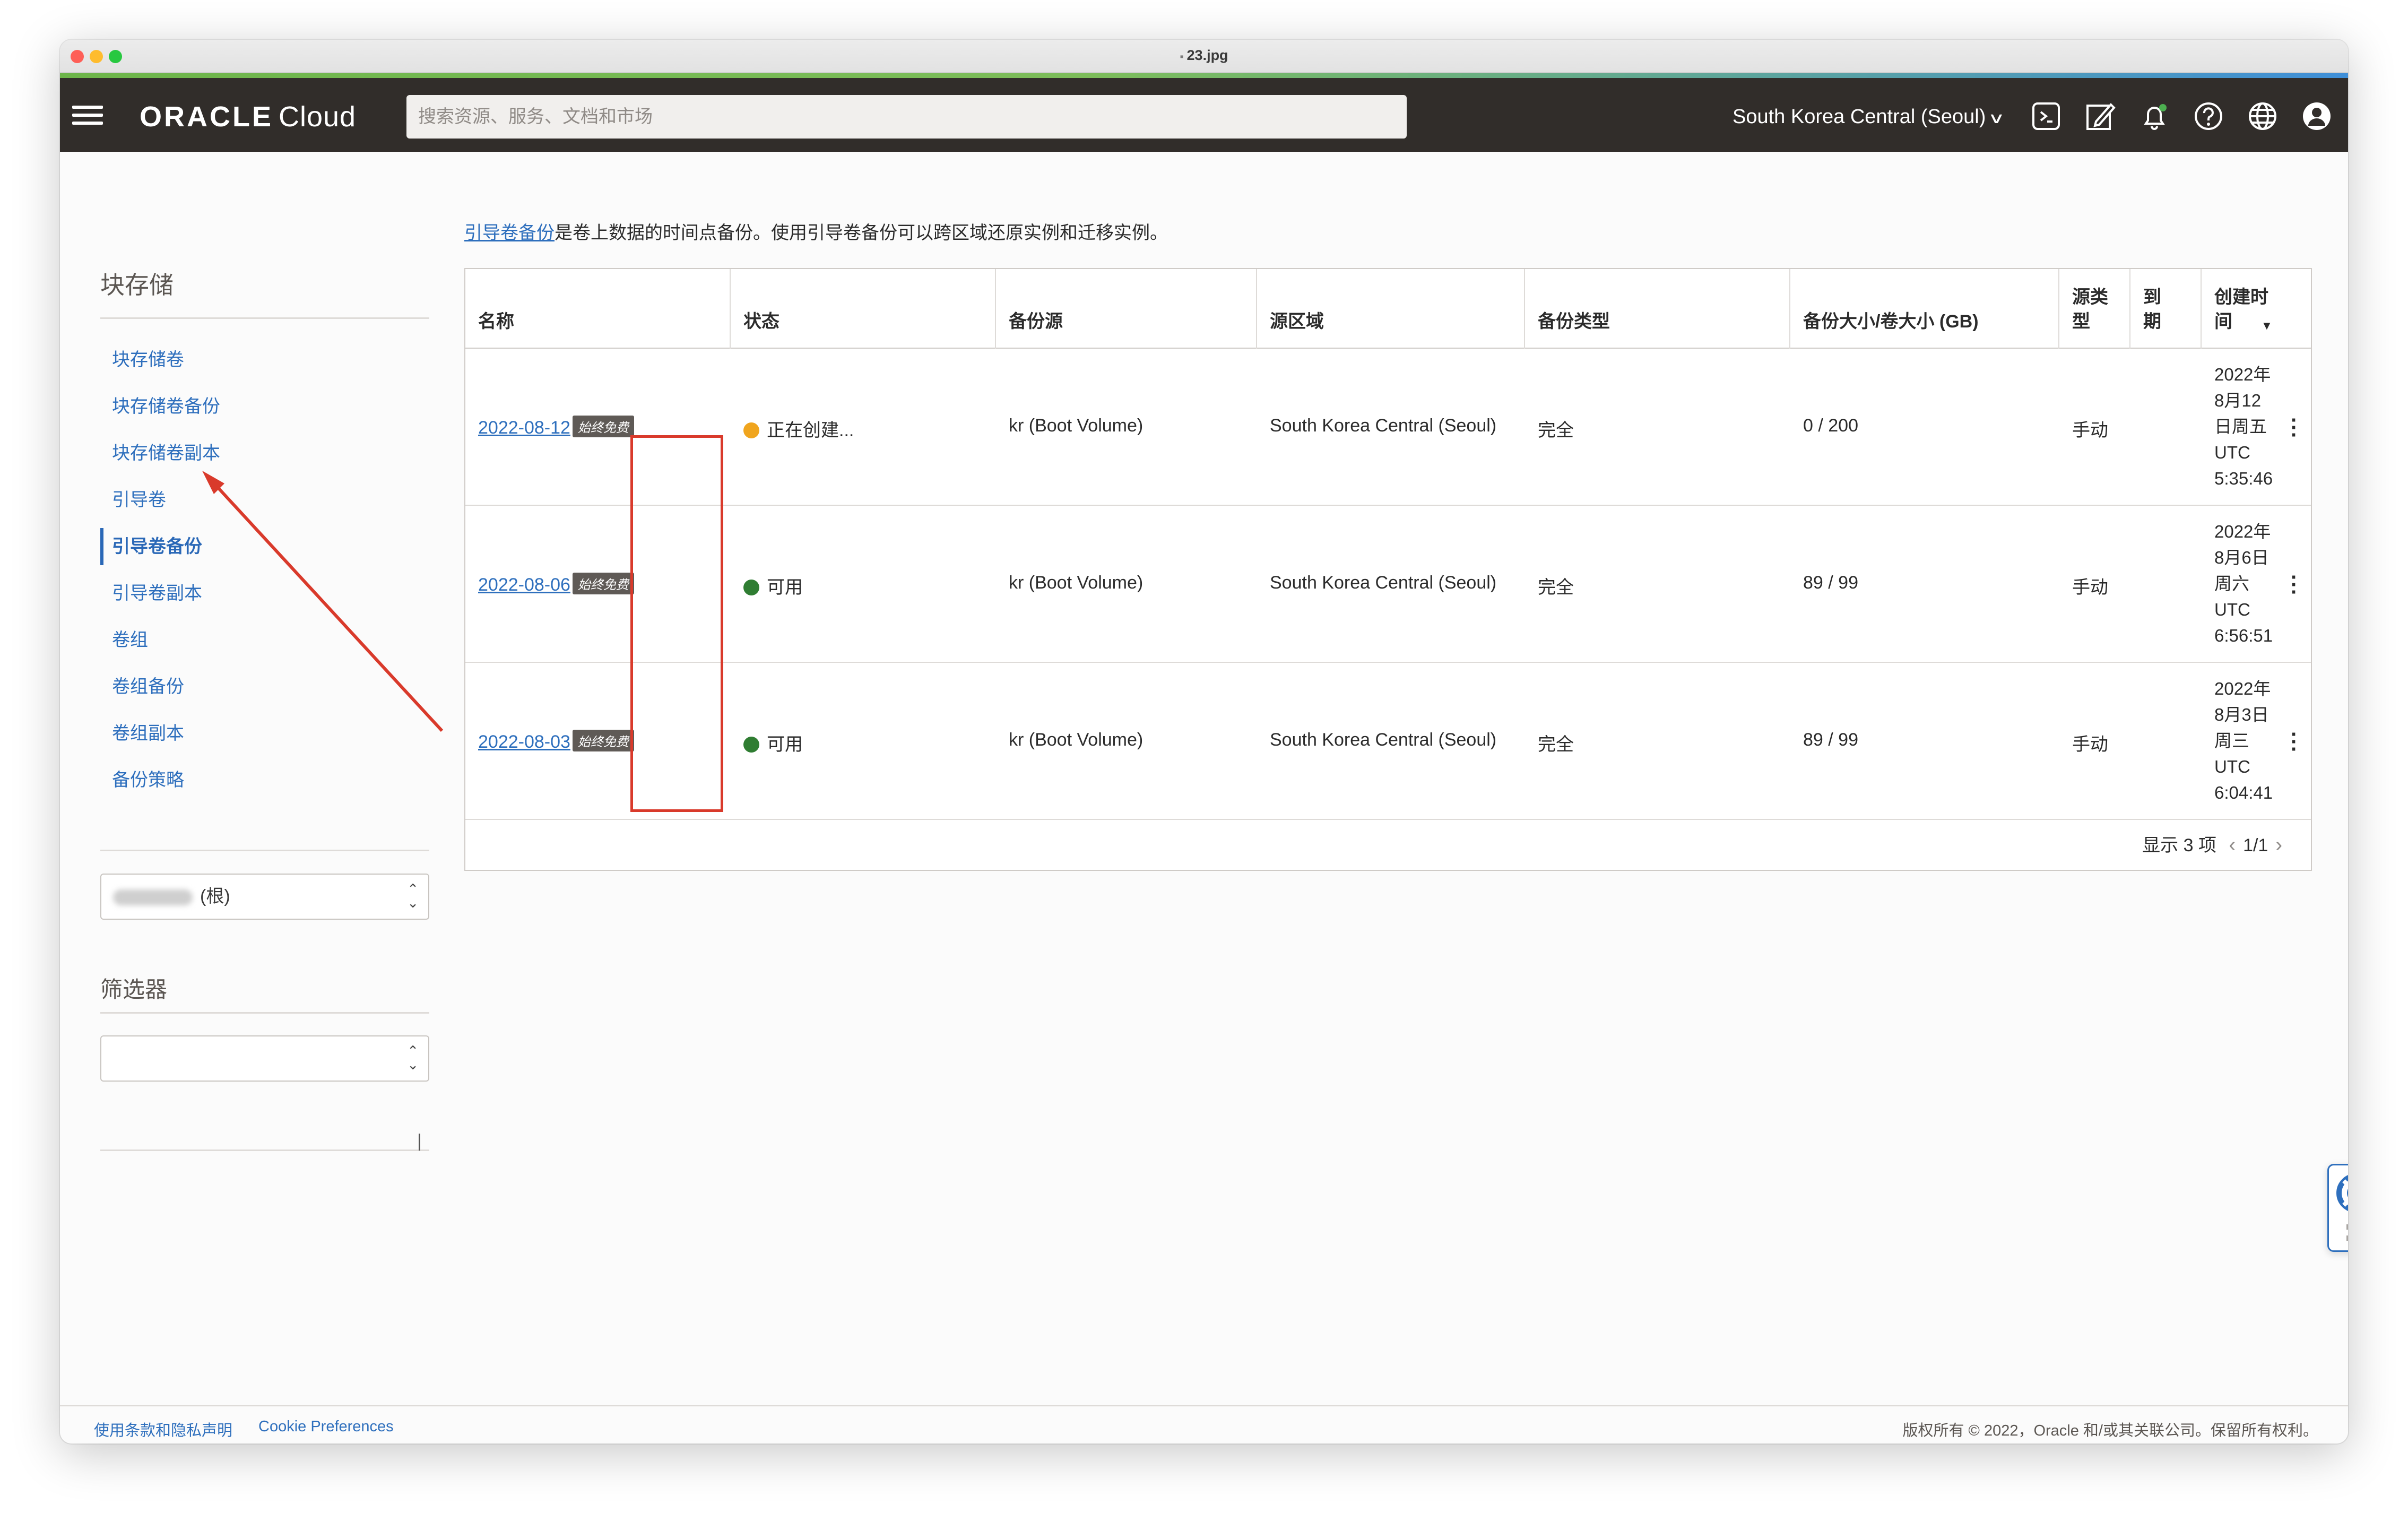 This screenshot has height=1521, width=2408. Describe the element at coordinates (2100, 116) in the screenshot. I see `edit-icon` at that location.